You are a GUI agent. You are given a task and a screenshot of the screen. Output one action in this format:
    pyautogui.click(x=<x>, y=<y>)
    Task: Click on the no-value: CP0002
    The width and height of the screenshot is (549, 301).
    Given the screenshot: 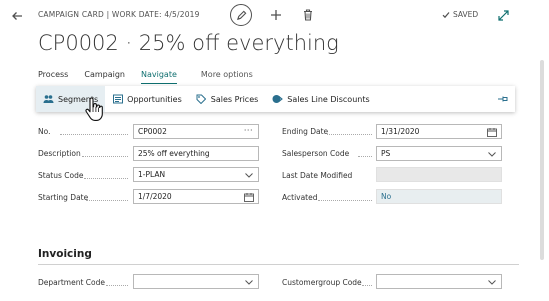 What is the action you would take?
    pyautogui.click(x=152, y=131)
    